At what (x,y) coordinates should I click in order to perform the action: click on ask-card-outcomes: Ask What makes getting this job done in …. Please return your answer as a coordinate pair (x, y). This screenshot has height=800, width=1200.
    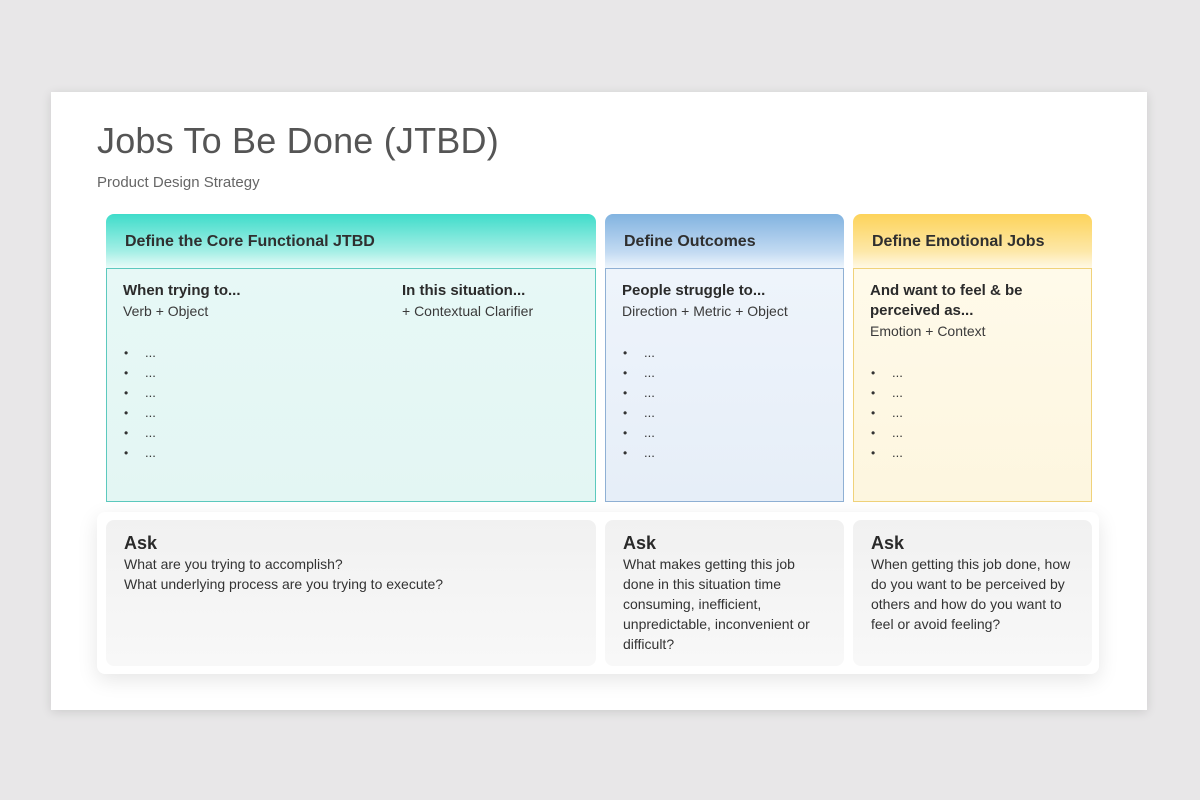
    Looking at the image, I should click on (724, 593).